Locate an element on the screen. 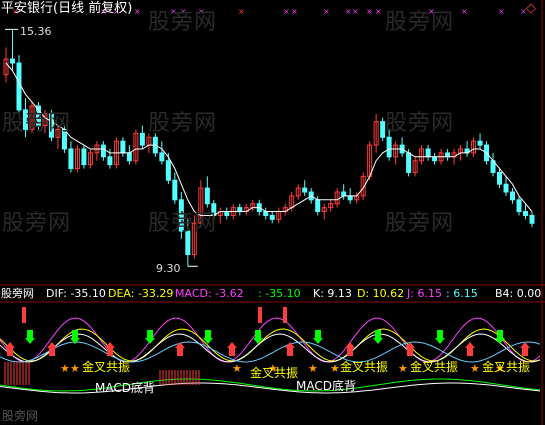  golden-cross-label-3: 金叉共振 is located at coordinates (364, 367).